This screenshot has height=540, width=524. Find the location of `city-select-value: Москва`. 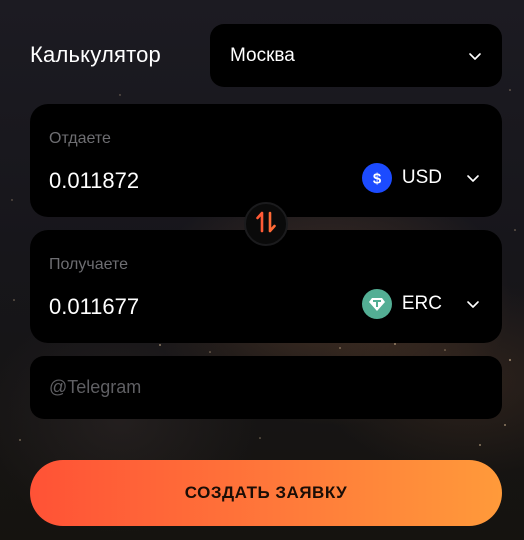

city-select-value: Москва is located at coordinates (262, 55).